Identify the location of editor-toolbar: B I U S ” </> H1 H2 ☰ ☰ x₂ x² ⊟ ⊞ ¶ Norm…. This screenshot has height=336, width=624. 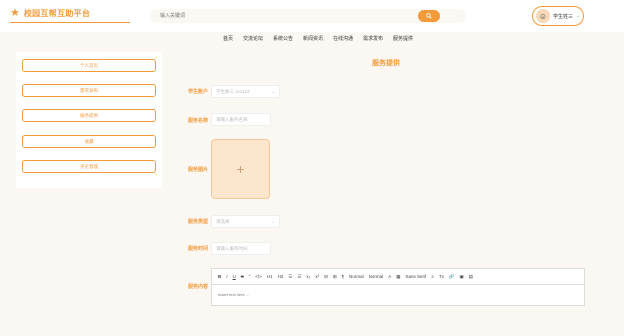
(398, 277).